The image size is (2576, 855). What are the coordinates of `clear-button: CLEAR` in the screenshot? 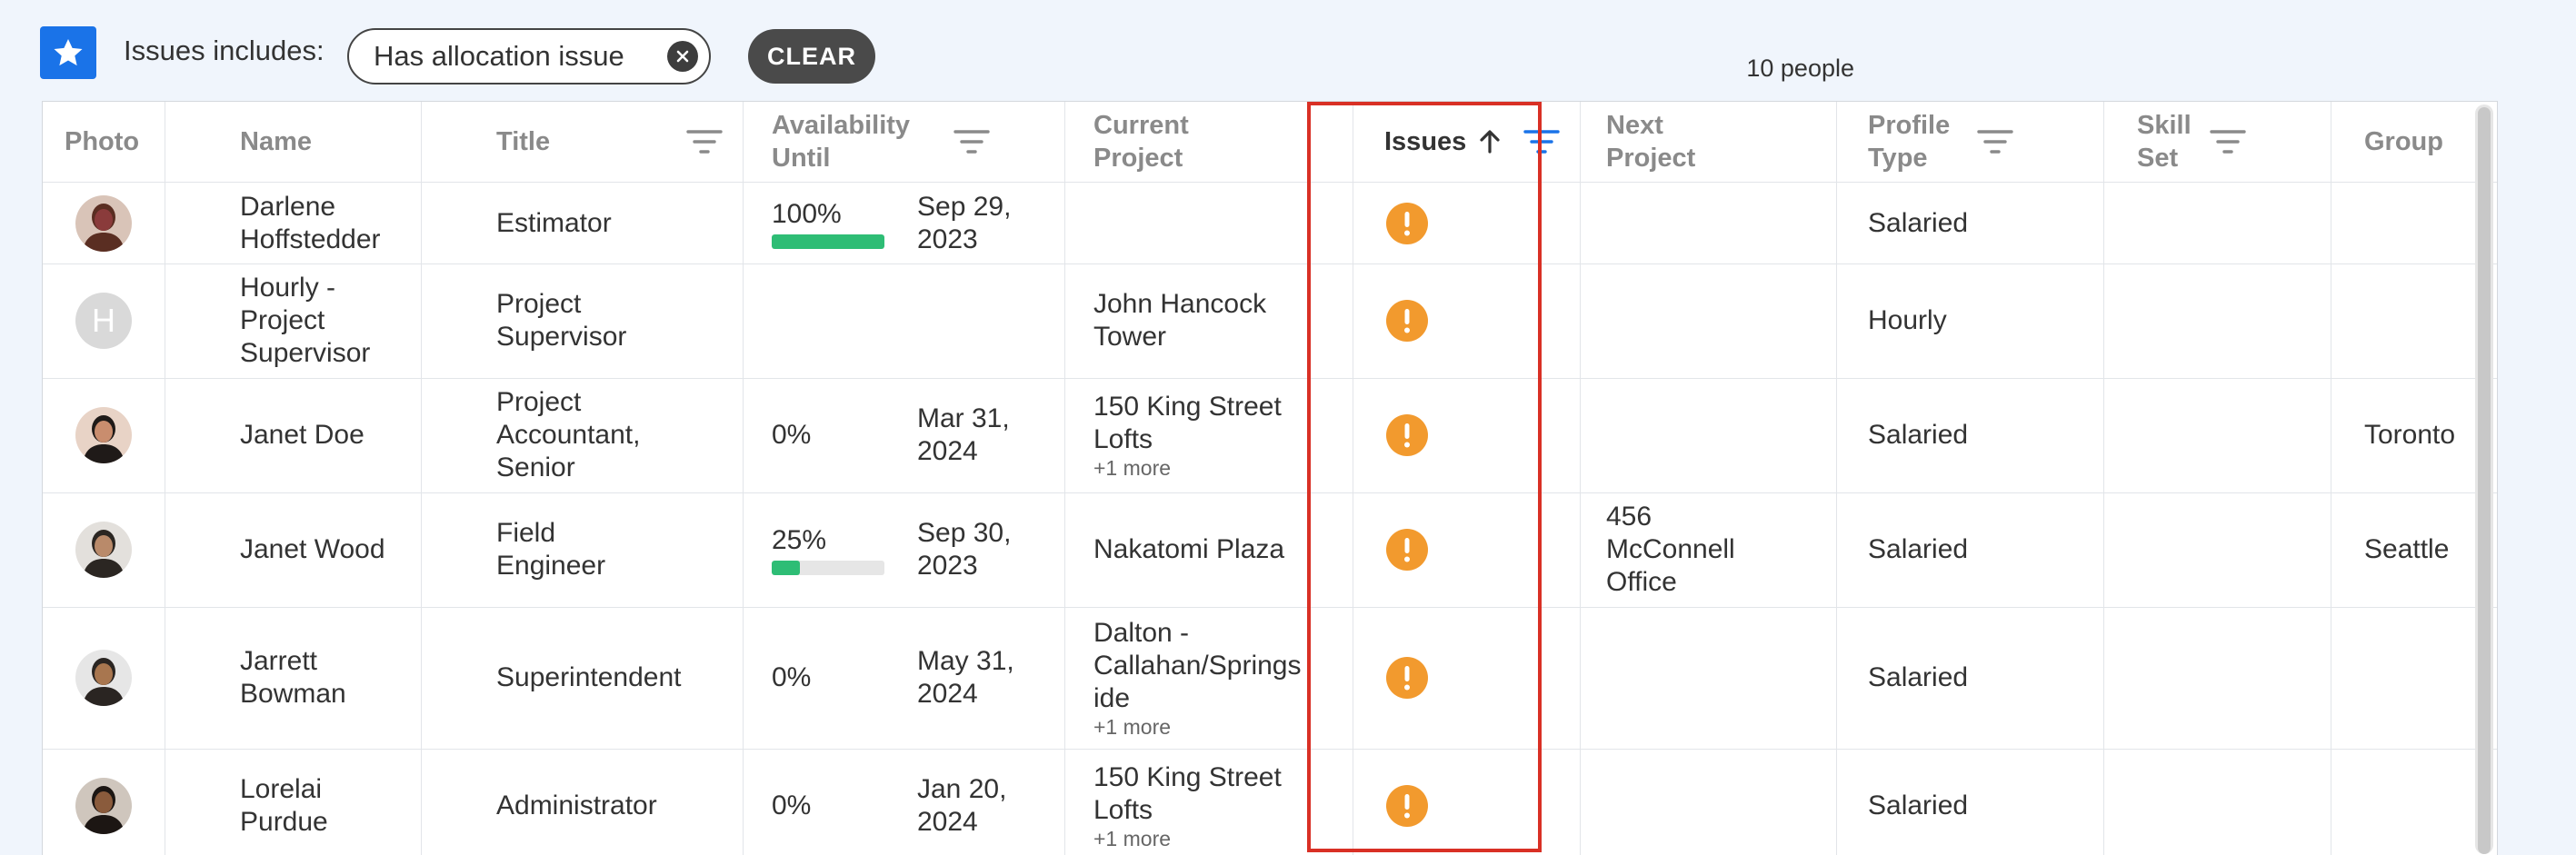 It's located at (811, 56).